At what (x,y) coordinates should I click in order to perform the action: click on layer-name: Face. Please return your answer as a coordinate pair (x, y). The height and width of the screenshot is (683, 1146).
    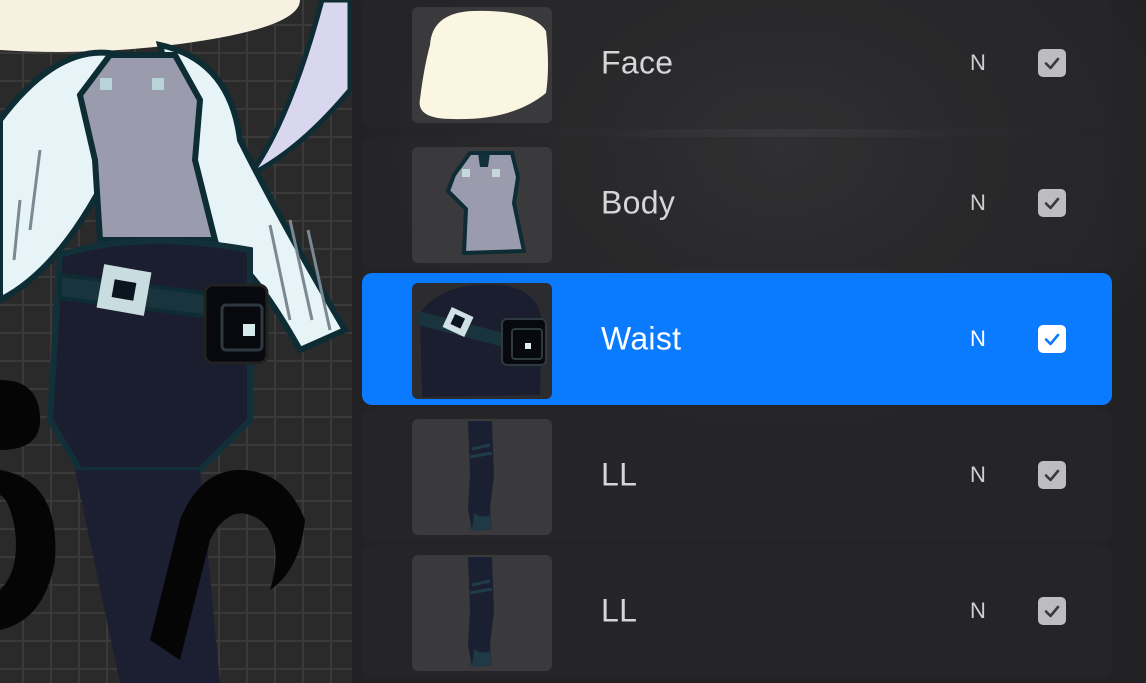
    Looking at the image, I should click on (637, 62).